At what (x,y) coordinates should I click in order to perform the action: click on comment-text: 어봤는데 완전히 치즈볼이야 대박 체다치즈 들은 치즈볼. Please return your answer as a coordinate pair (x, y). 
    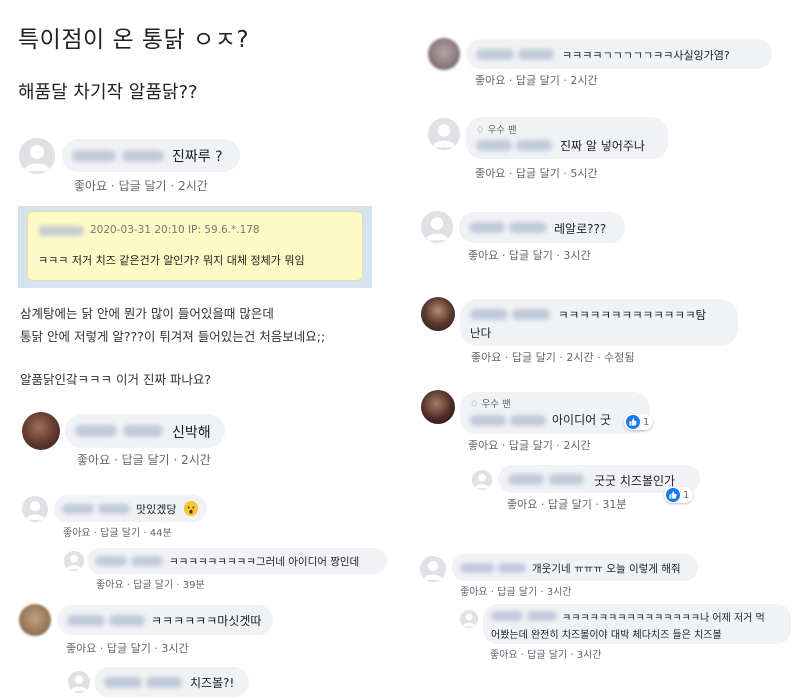
    Looking at the image, I should click on (606, 635).